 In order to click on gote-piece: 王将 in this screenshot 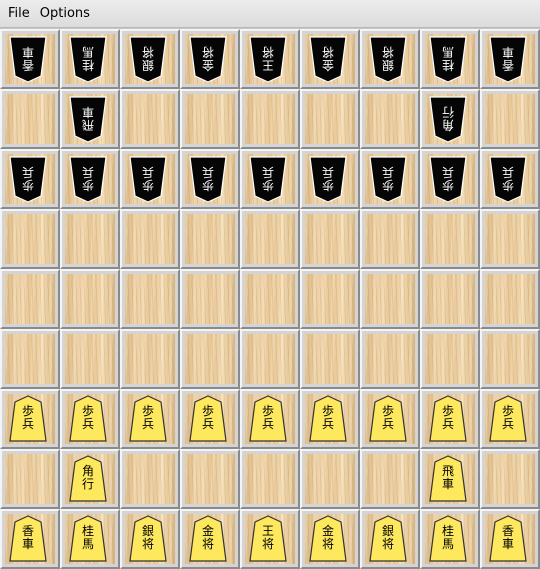, I will do `click(268, 59)`.